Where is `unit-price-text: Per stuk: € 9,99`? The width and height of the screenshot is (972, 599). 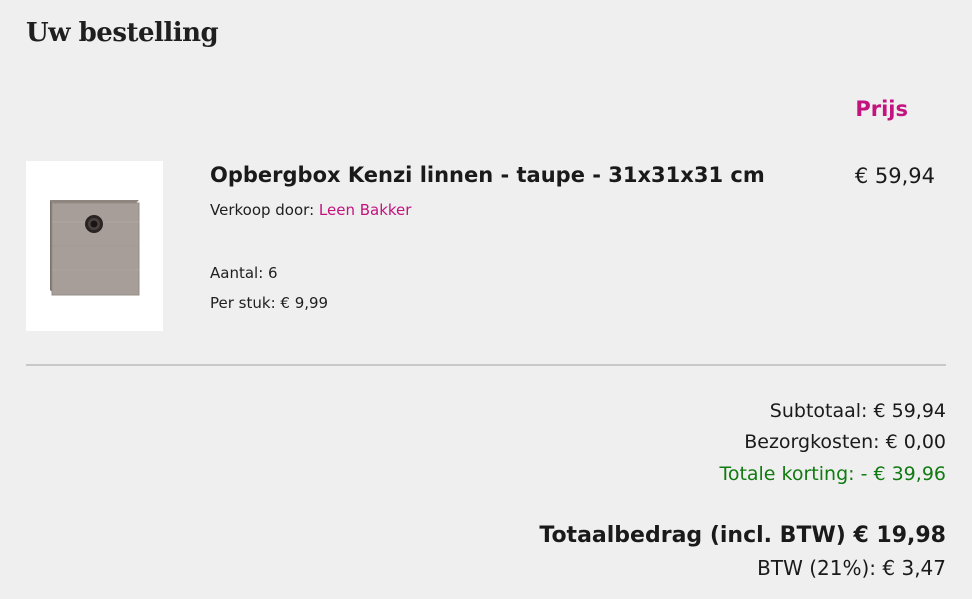
unit-price-text: Per stuk: € 9,99 is located at coordinates (269, 303).